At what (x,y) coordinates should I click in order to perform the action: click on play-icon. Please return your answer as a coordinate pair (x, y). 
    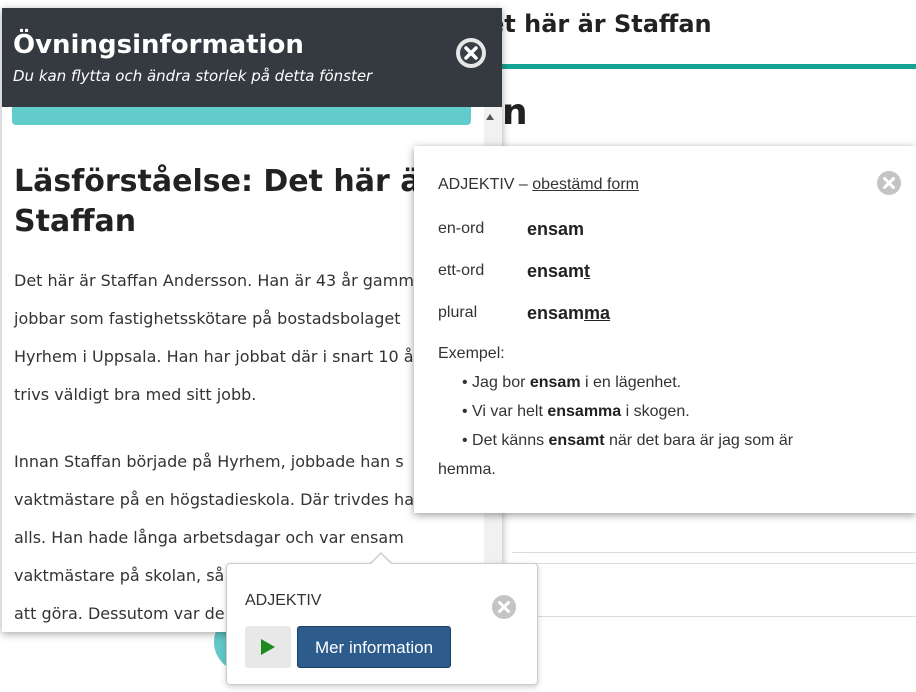
    Looking at the image, I should click on (268, 647).